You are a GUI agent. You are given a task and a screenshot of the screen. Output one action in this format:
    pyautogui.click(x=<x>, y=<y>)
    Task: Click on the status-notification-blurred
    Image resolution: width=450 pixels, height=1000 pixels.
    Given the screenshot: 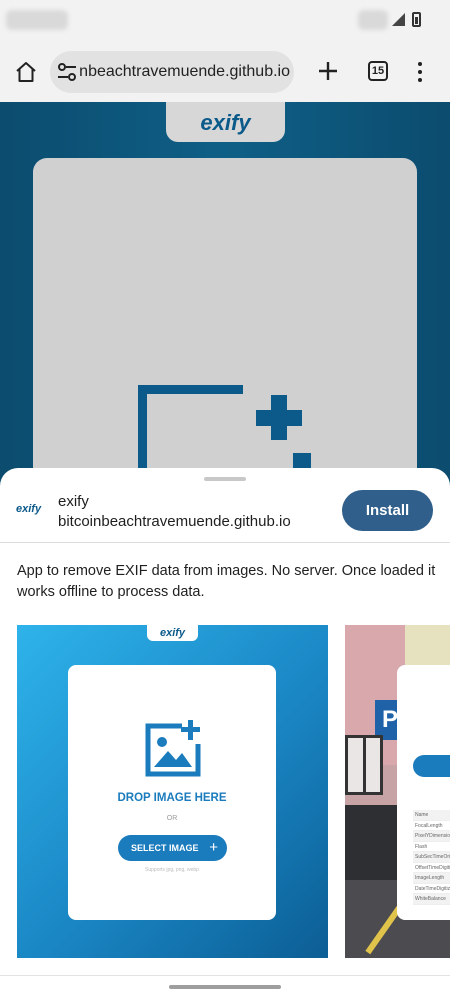 What is the action you would take?
    pyautogui.click(x=373, y=20)
    